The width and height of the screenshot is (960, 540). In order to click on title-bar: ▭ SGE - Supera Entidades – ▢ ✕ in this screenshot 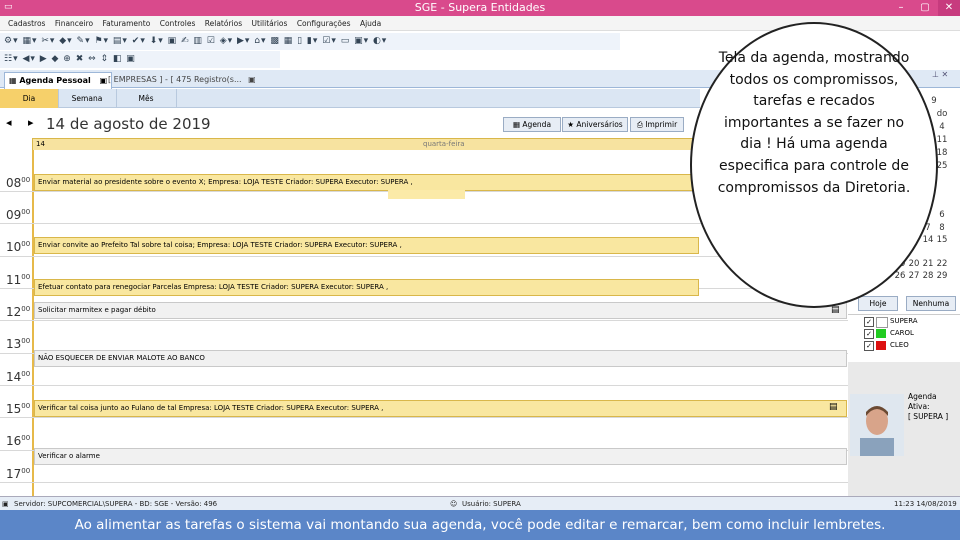, I will do `click(480, 8)`.